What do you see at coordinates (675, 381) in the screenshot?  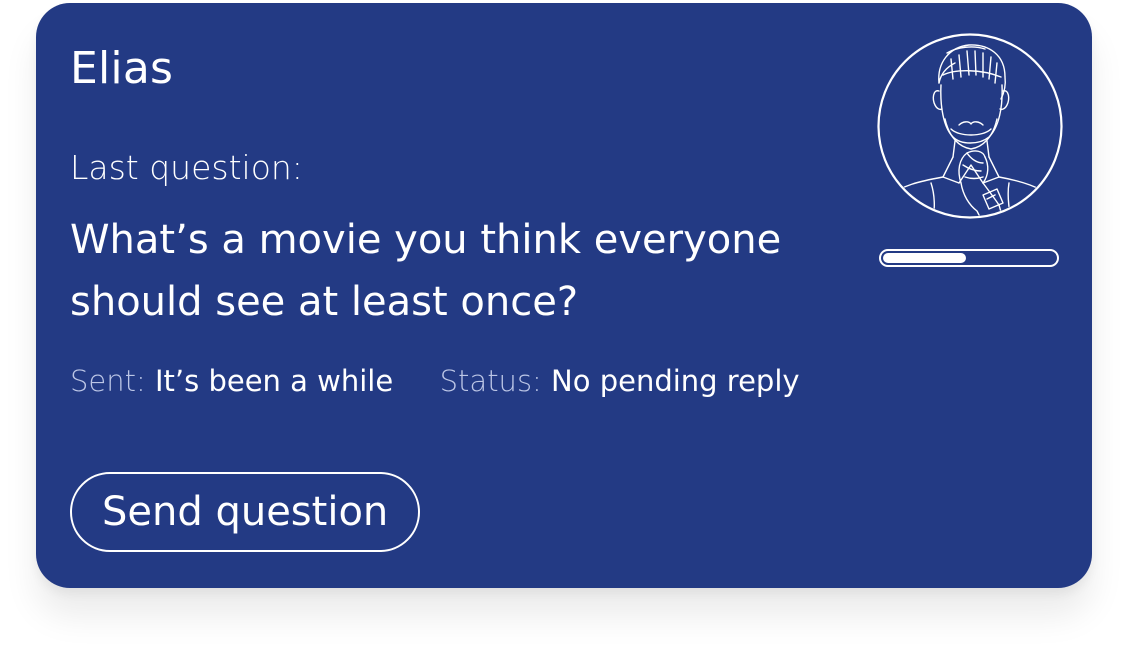 I see `status-value: No pending reply` at bounding box center [675, 381].